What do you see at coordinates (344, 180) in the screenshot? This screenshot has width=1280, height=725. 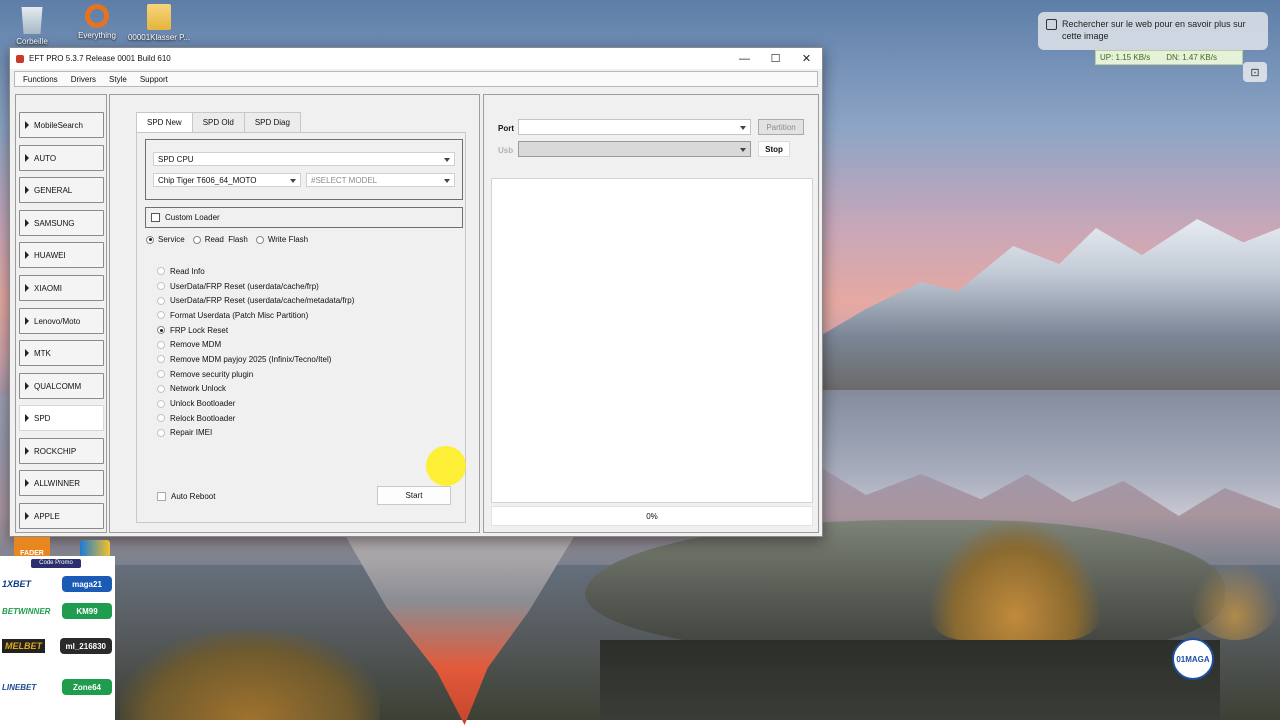 I see `model-select-value: #SELECT MODEL` at bounding box center [344, 180].